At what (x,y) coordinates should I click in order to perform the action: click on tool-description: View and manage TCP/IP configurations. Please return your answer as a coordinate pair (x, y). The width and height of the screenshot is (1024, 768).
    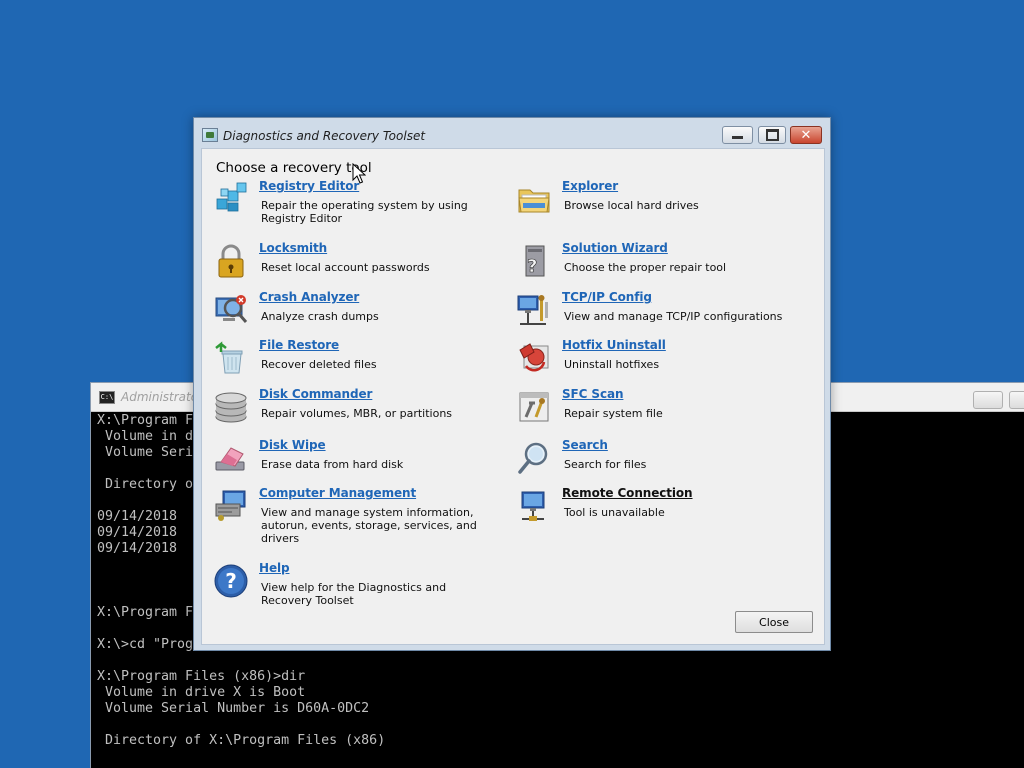
    Looking at the image, I should click on (673, 316).